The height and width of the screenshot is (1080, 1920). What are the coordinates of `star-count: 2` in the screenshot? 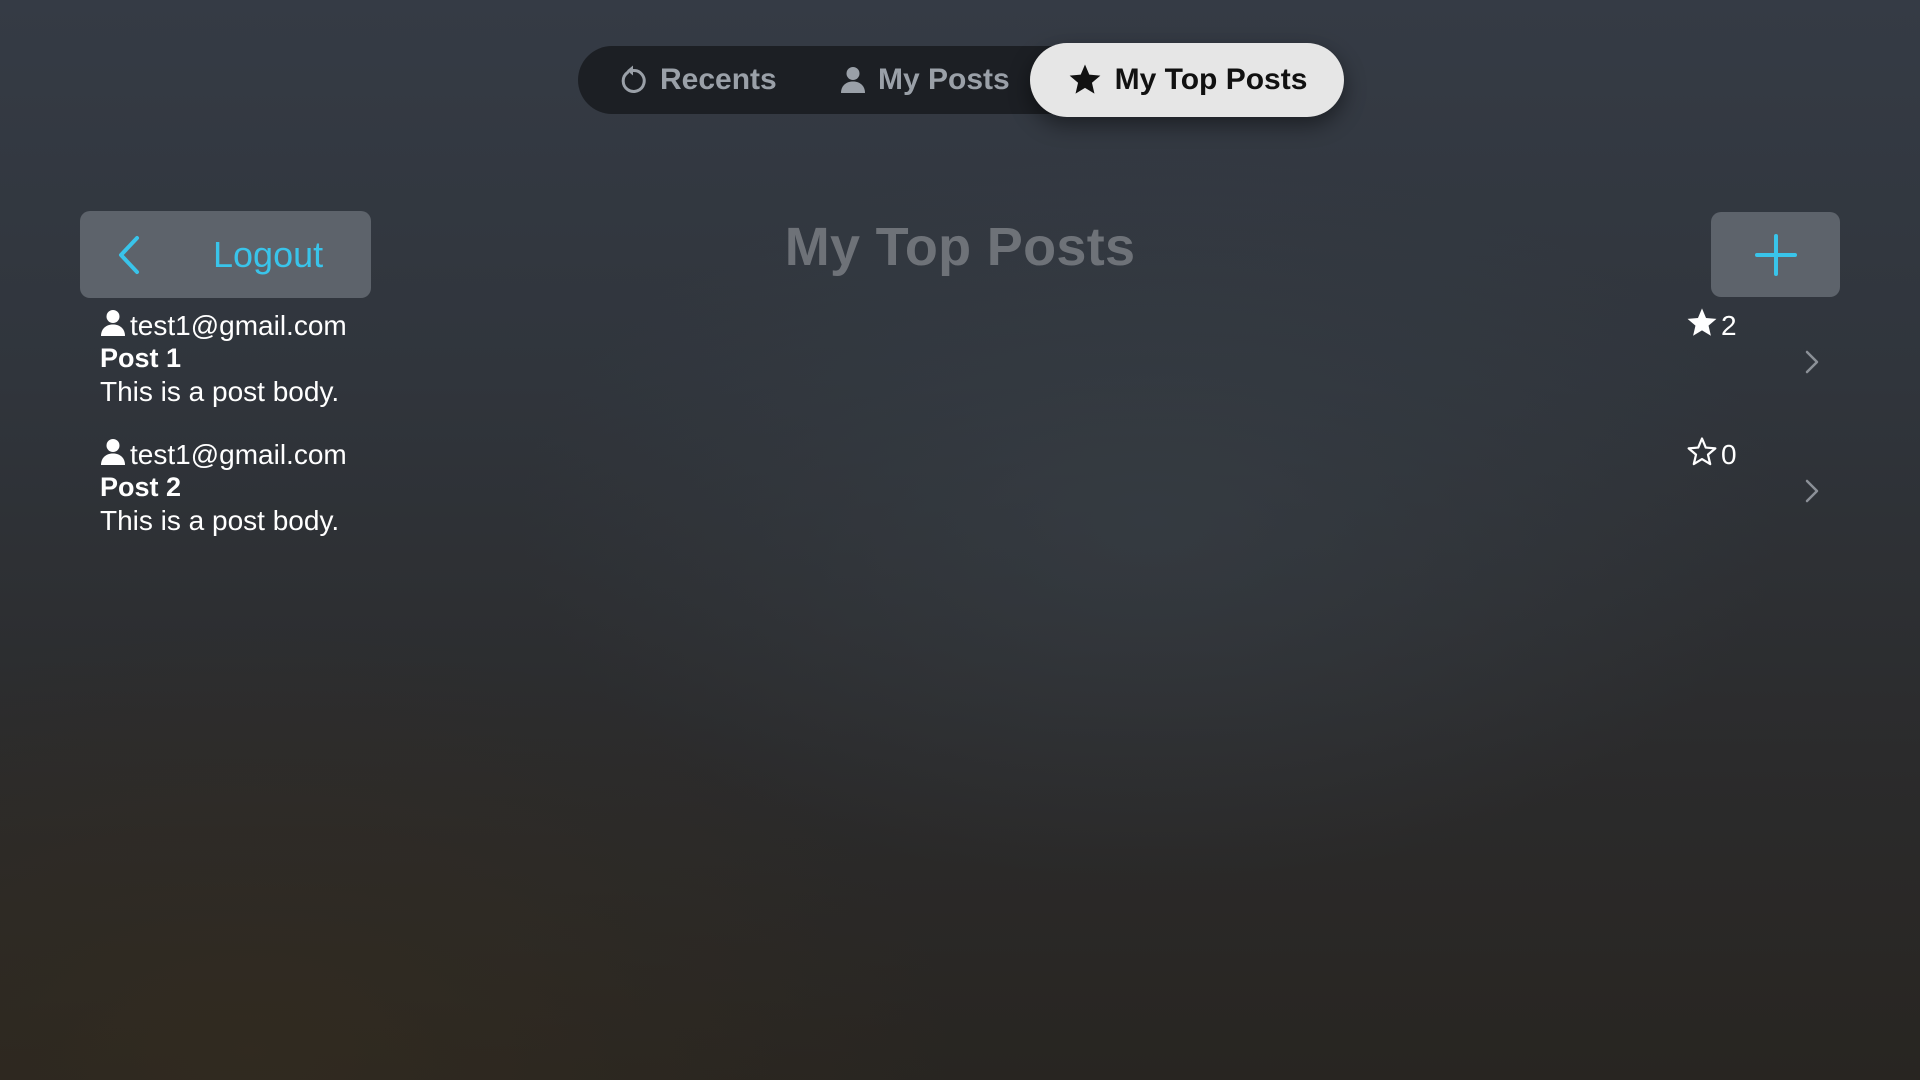 It's located at (1711, 326).